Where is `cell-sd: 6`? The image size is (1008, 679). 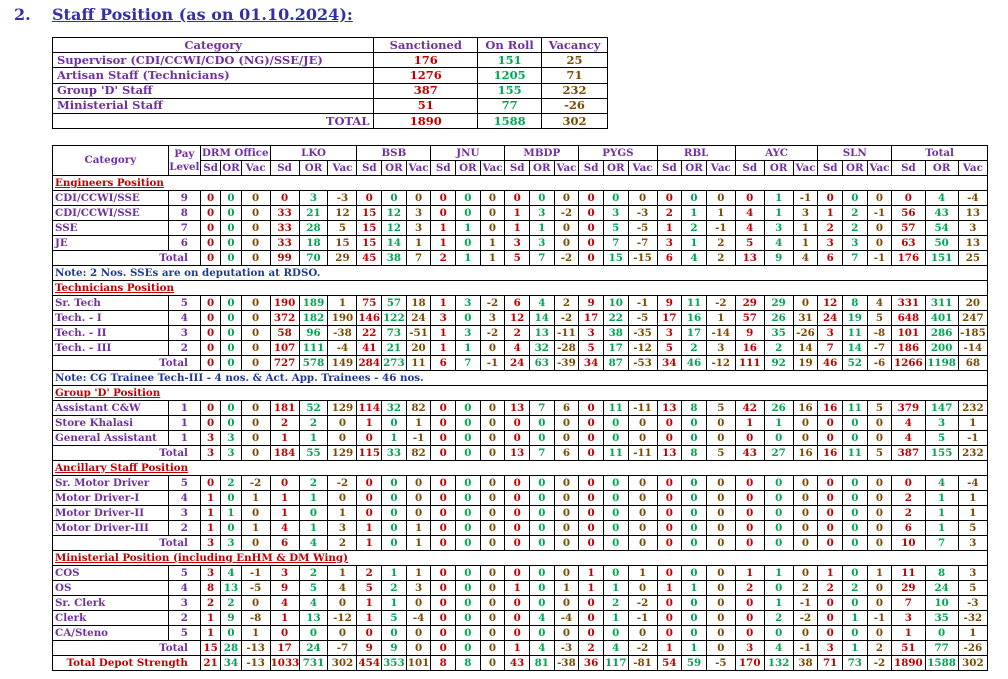 cell-sd: 6 is located at coordinates (443, 363).